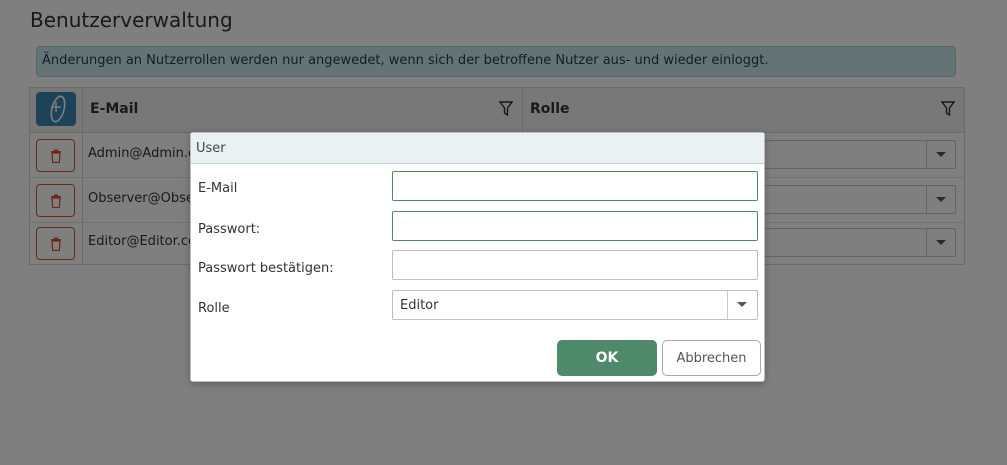 The image size is (1007, 465). I want to click on cancel-button: Abbrechen, so click(711, 358).